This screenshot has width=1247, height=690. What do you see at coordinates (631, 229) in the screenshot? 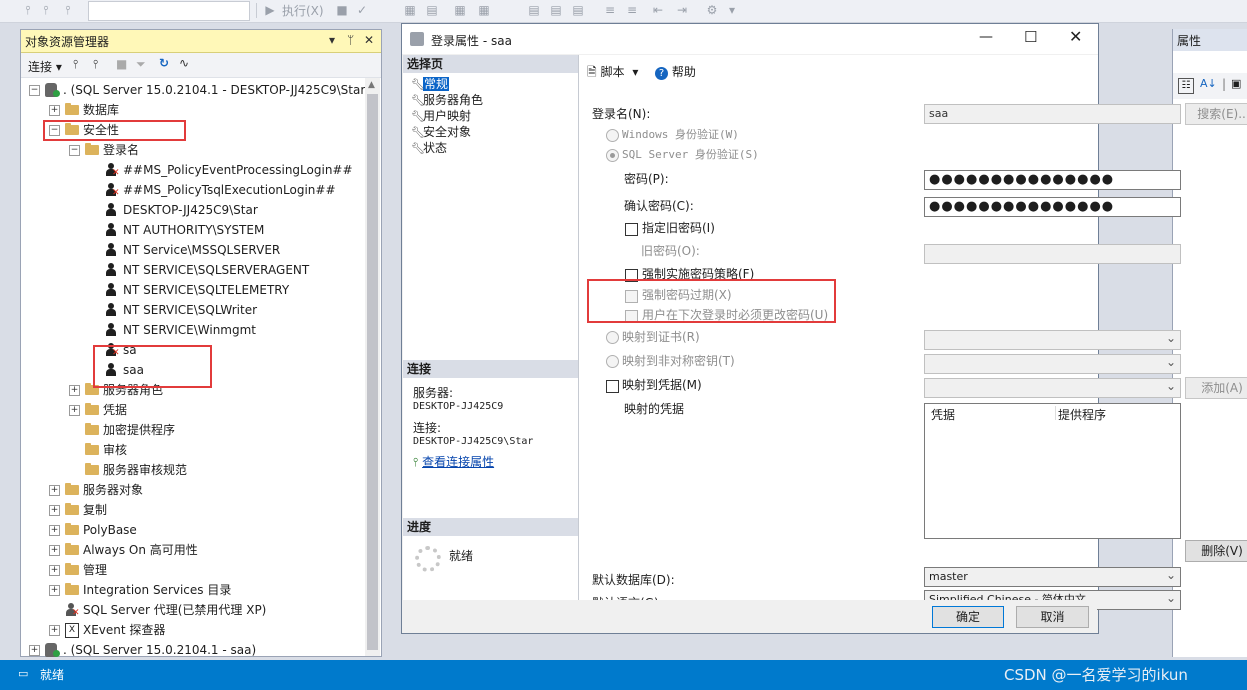
I see `specify-old-password-checkbox` at bounding box center [631, 229].